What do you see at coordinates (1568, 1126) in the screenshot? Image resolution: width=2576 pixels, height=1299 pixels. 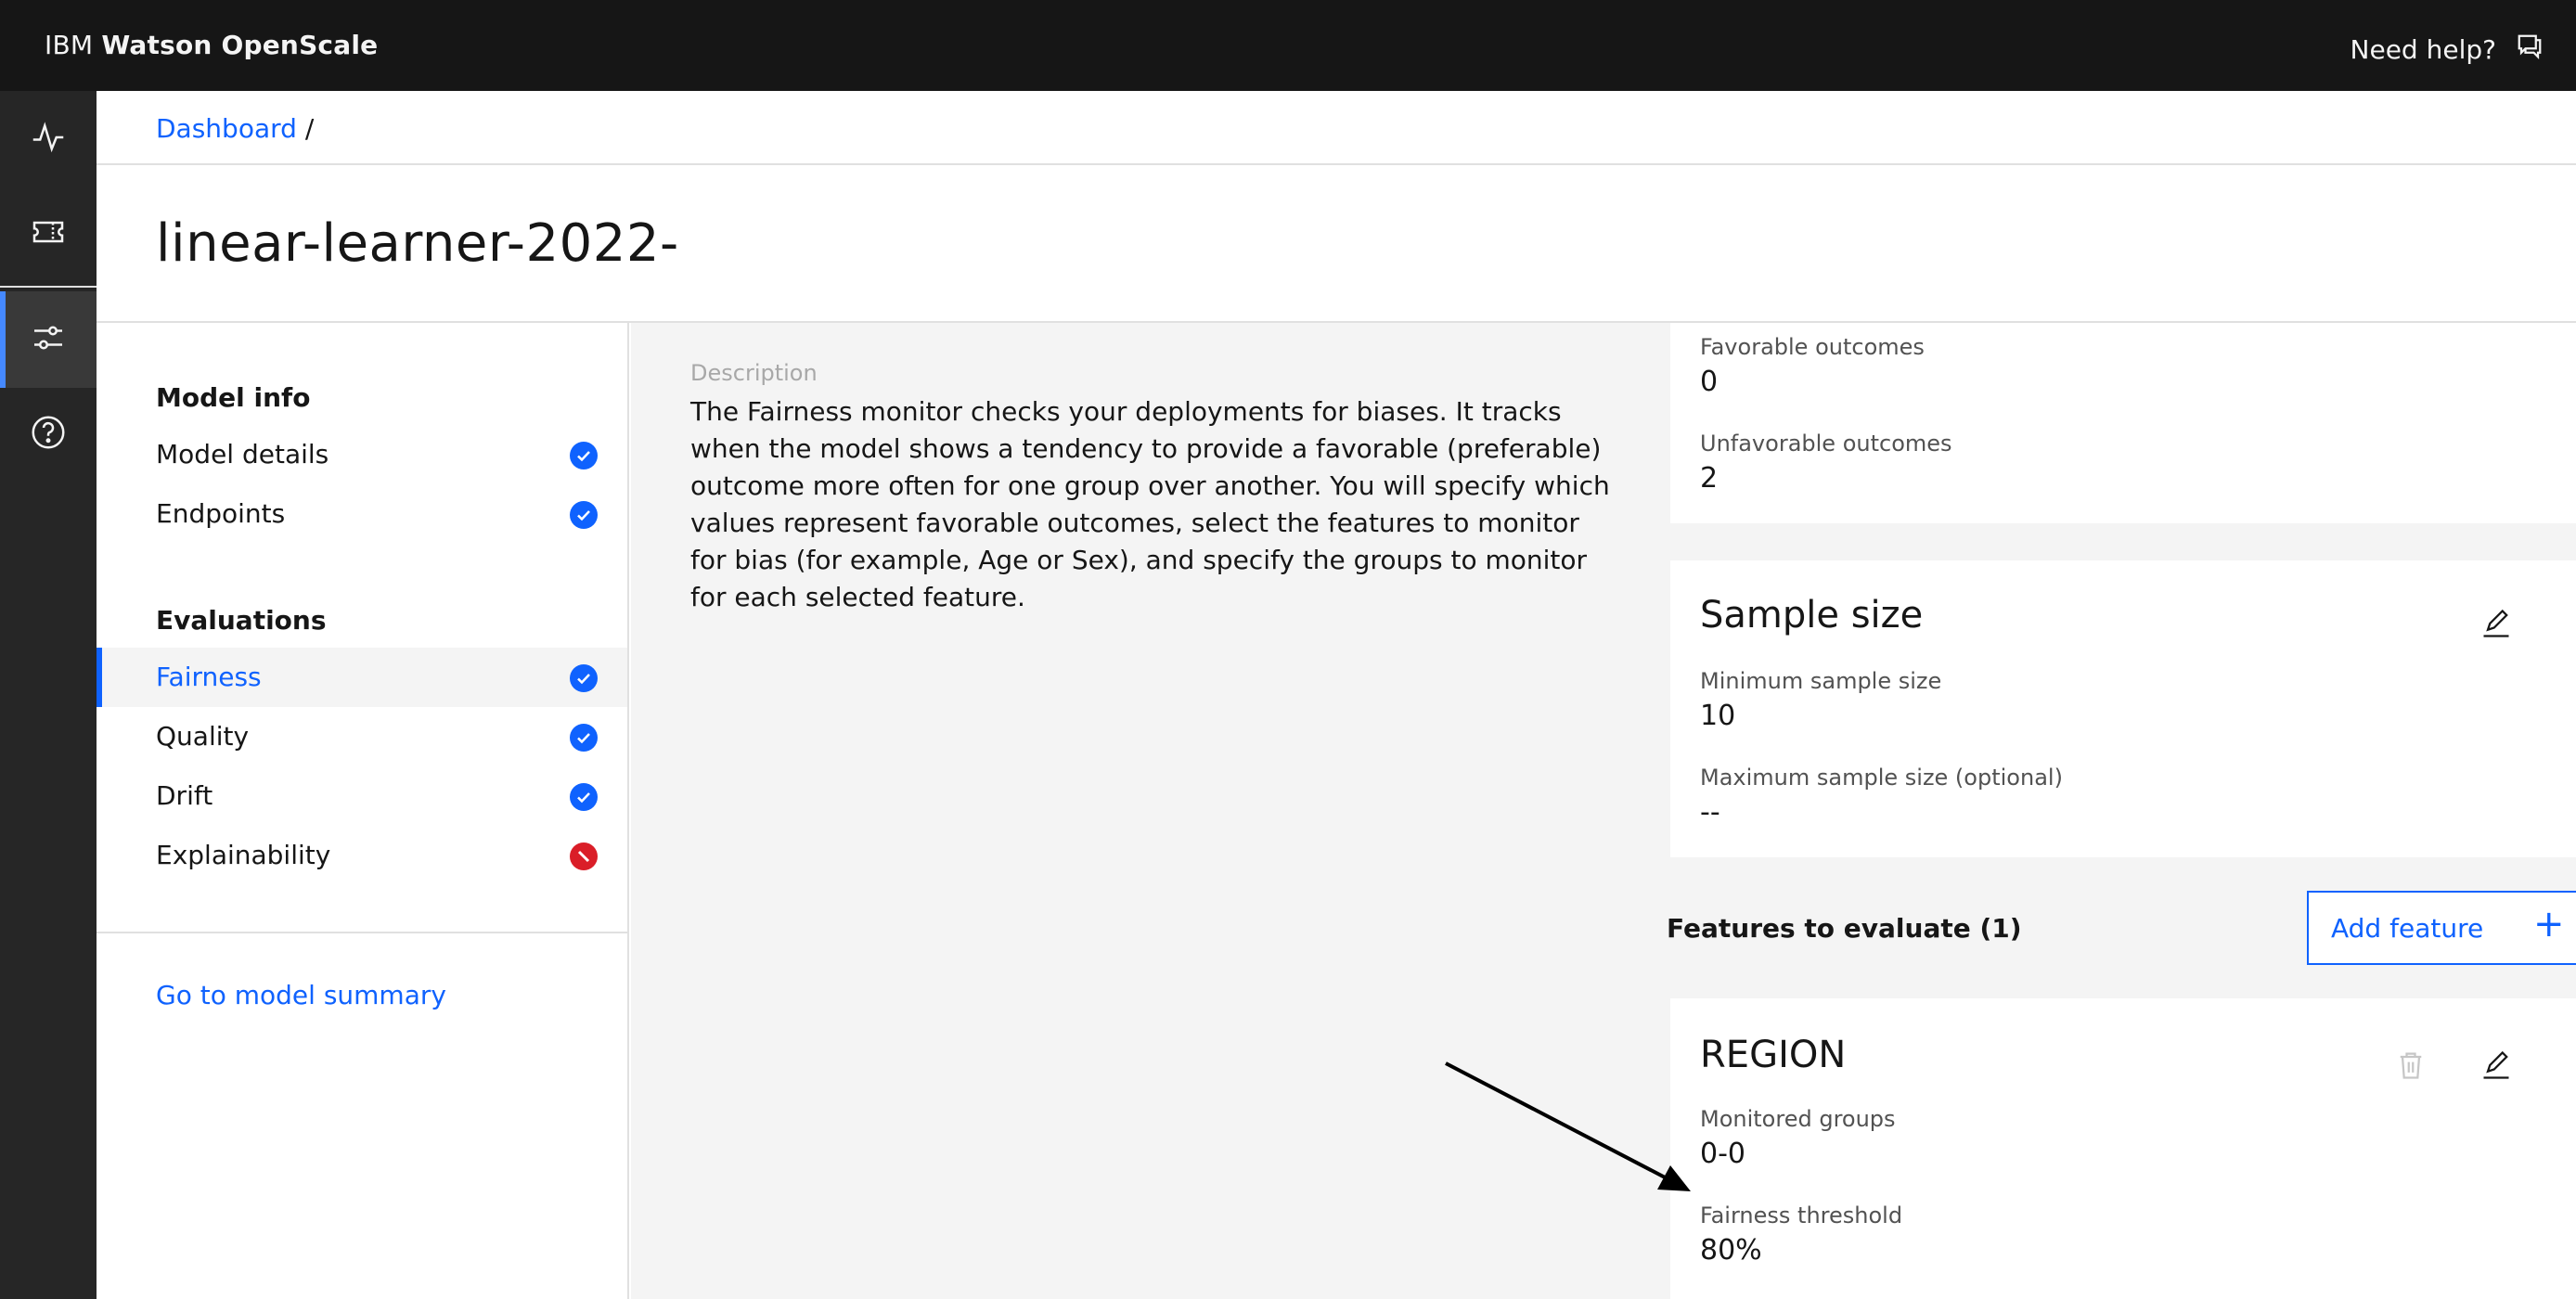 I see `annotation-arrow` at bounding box center [1568, 1126].